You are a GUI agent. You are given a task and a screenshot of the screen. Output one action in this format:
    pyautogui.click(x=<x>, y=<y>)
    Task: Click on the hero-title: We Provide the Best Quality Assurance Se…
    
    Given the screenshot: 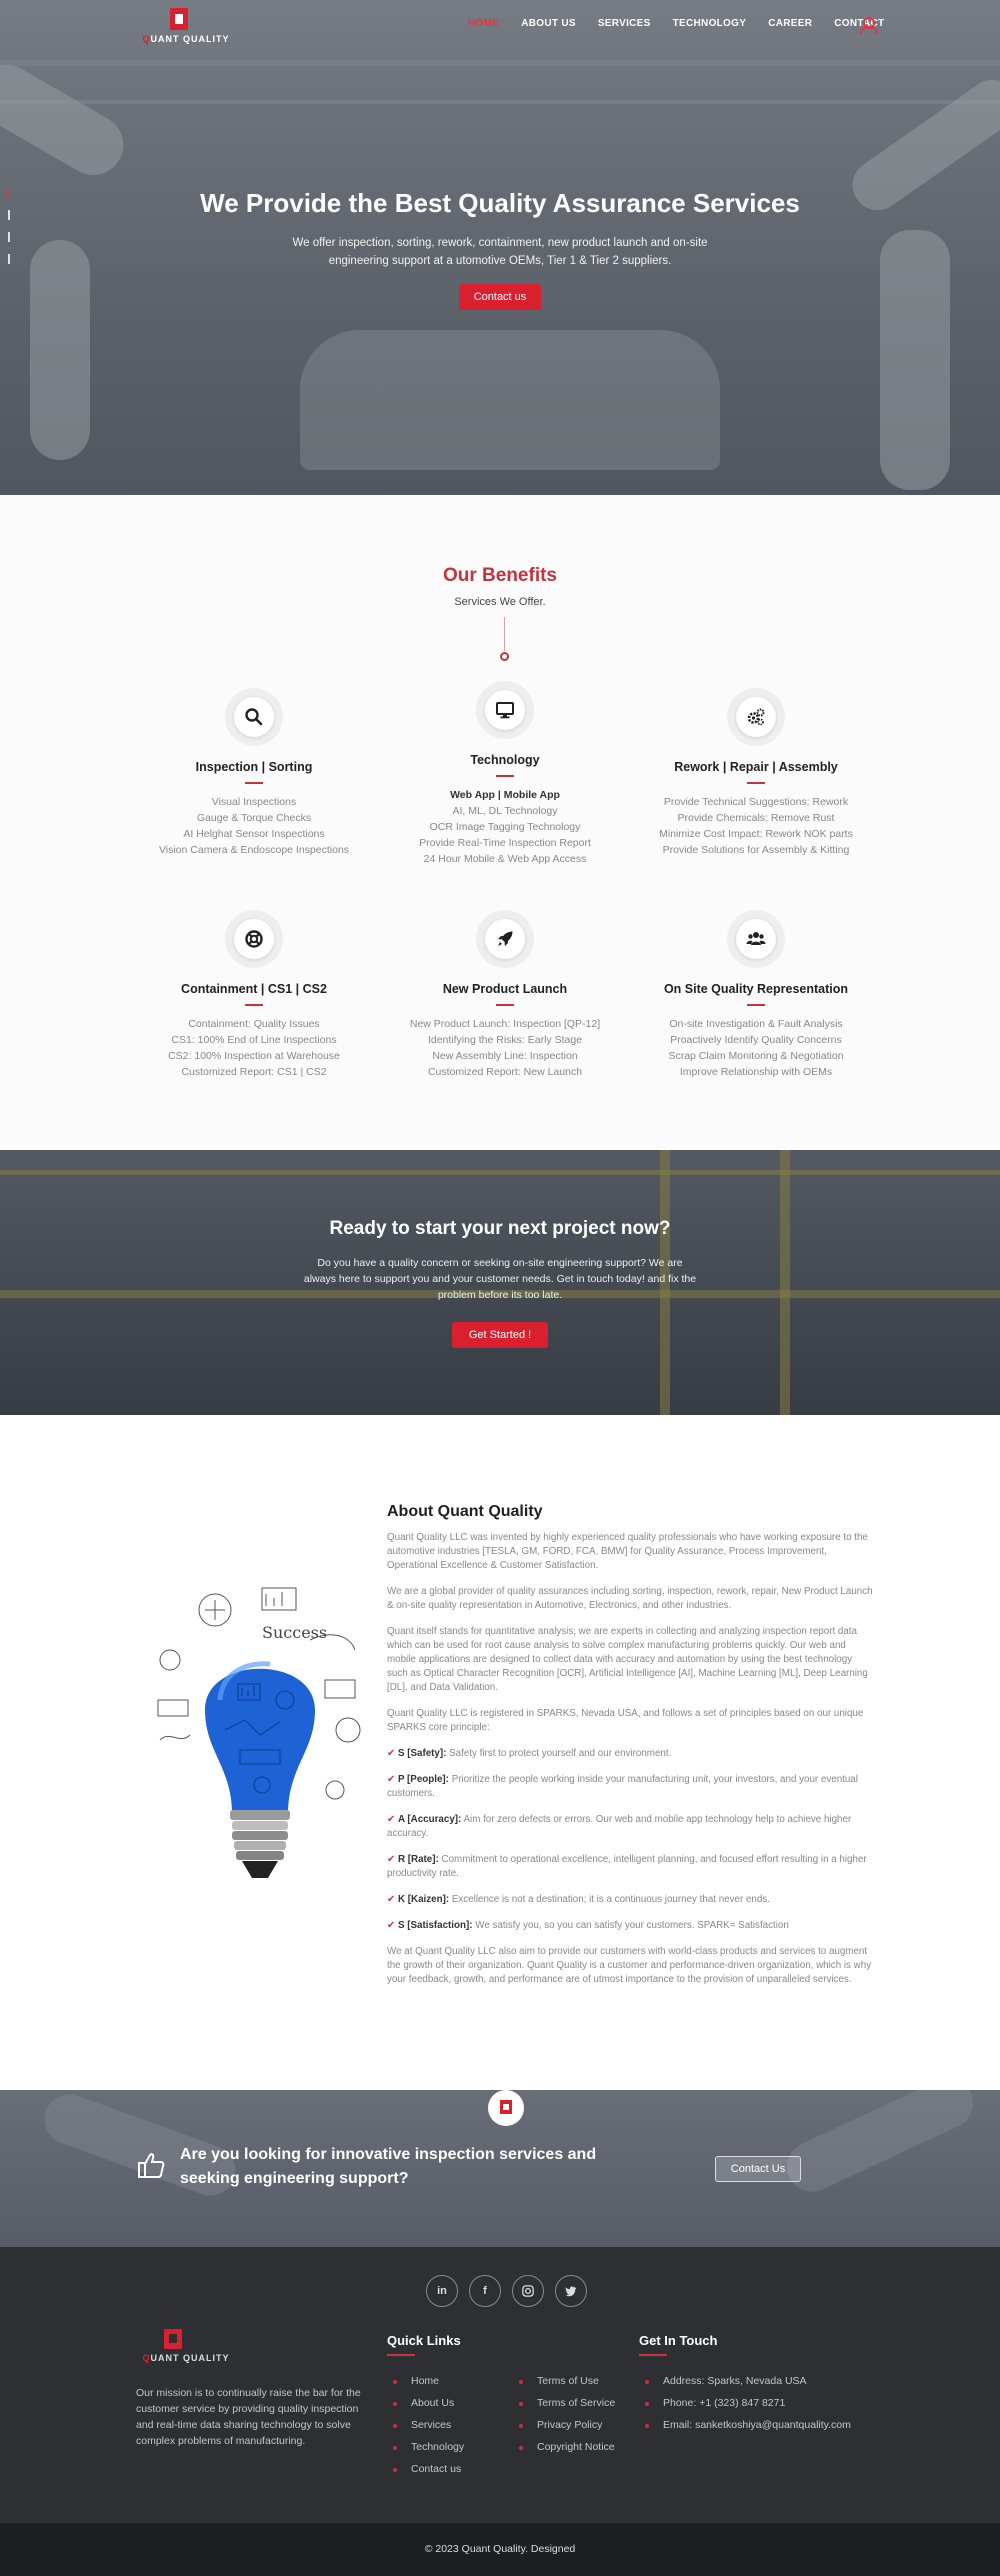 What is the action you would take?
    pyautogui.click(x=500, y=203)
    